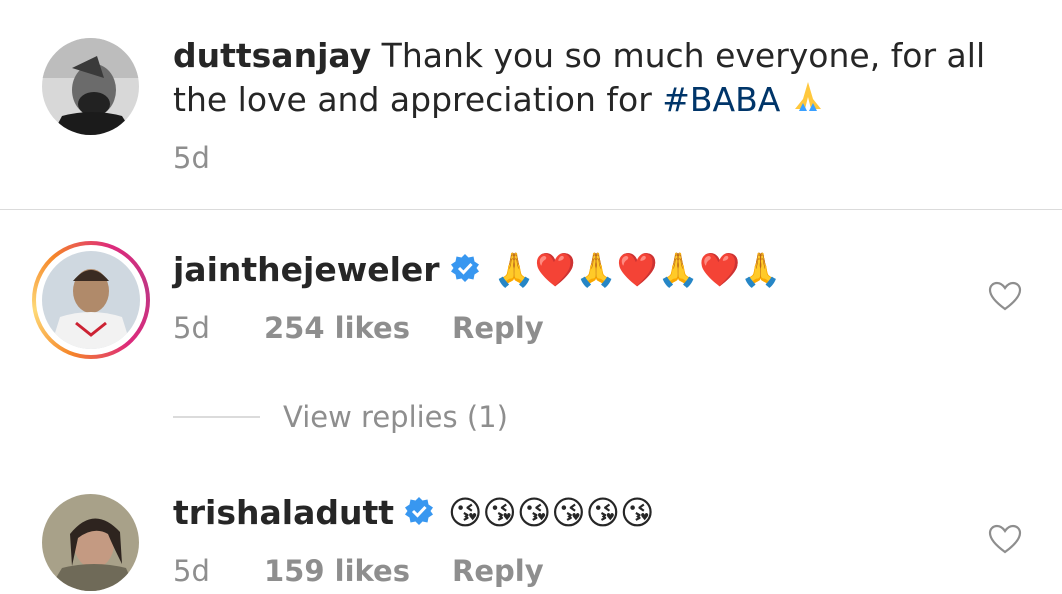 This screenshot has width=1062, height=594. Describe the element at coordinates (337, 571) in the screenshot. I see `comment-2-likes: 159 likes` at that location.